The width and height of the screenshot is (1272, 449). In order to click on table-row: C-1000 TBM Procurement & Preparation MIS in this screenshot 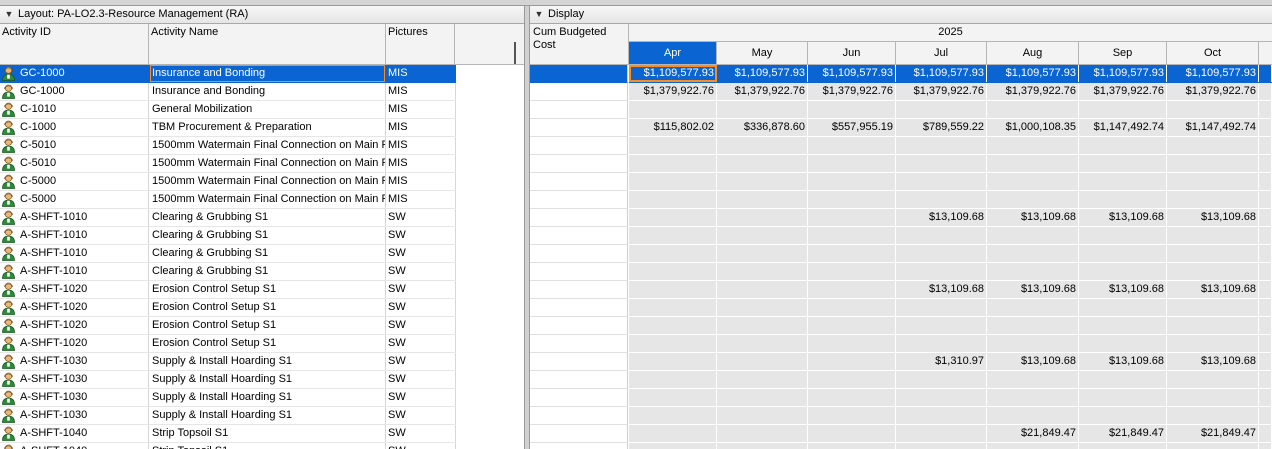, I will do `click(228, 128)`.